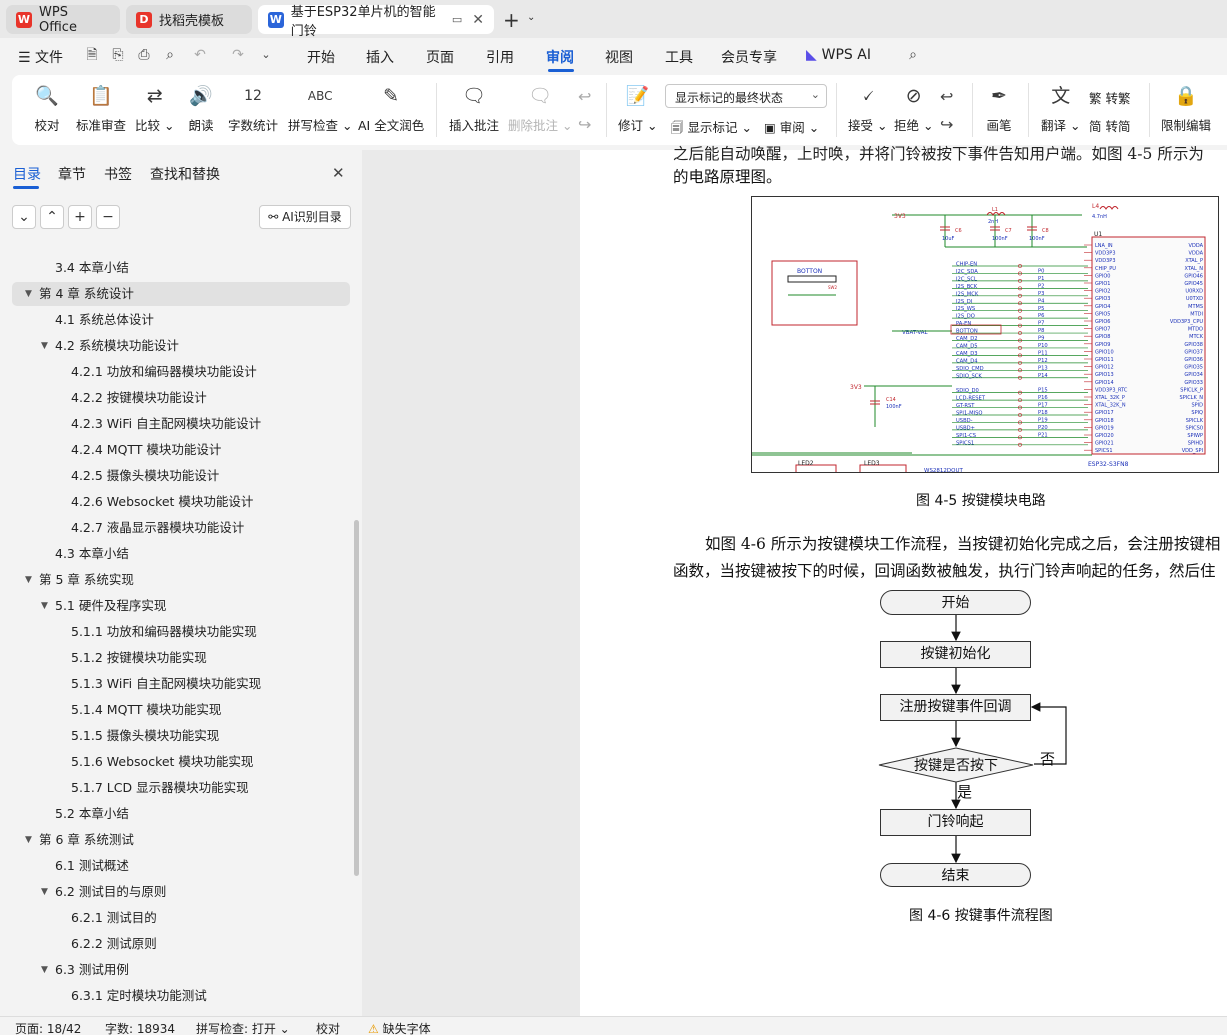 The height and width of the screenshot is (1035, 1227). I want to click on restrict-edit-button: 🔒 限制编辑, so click(1186, 108).